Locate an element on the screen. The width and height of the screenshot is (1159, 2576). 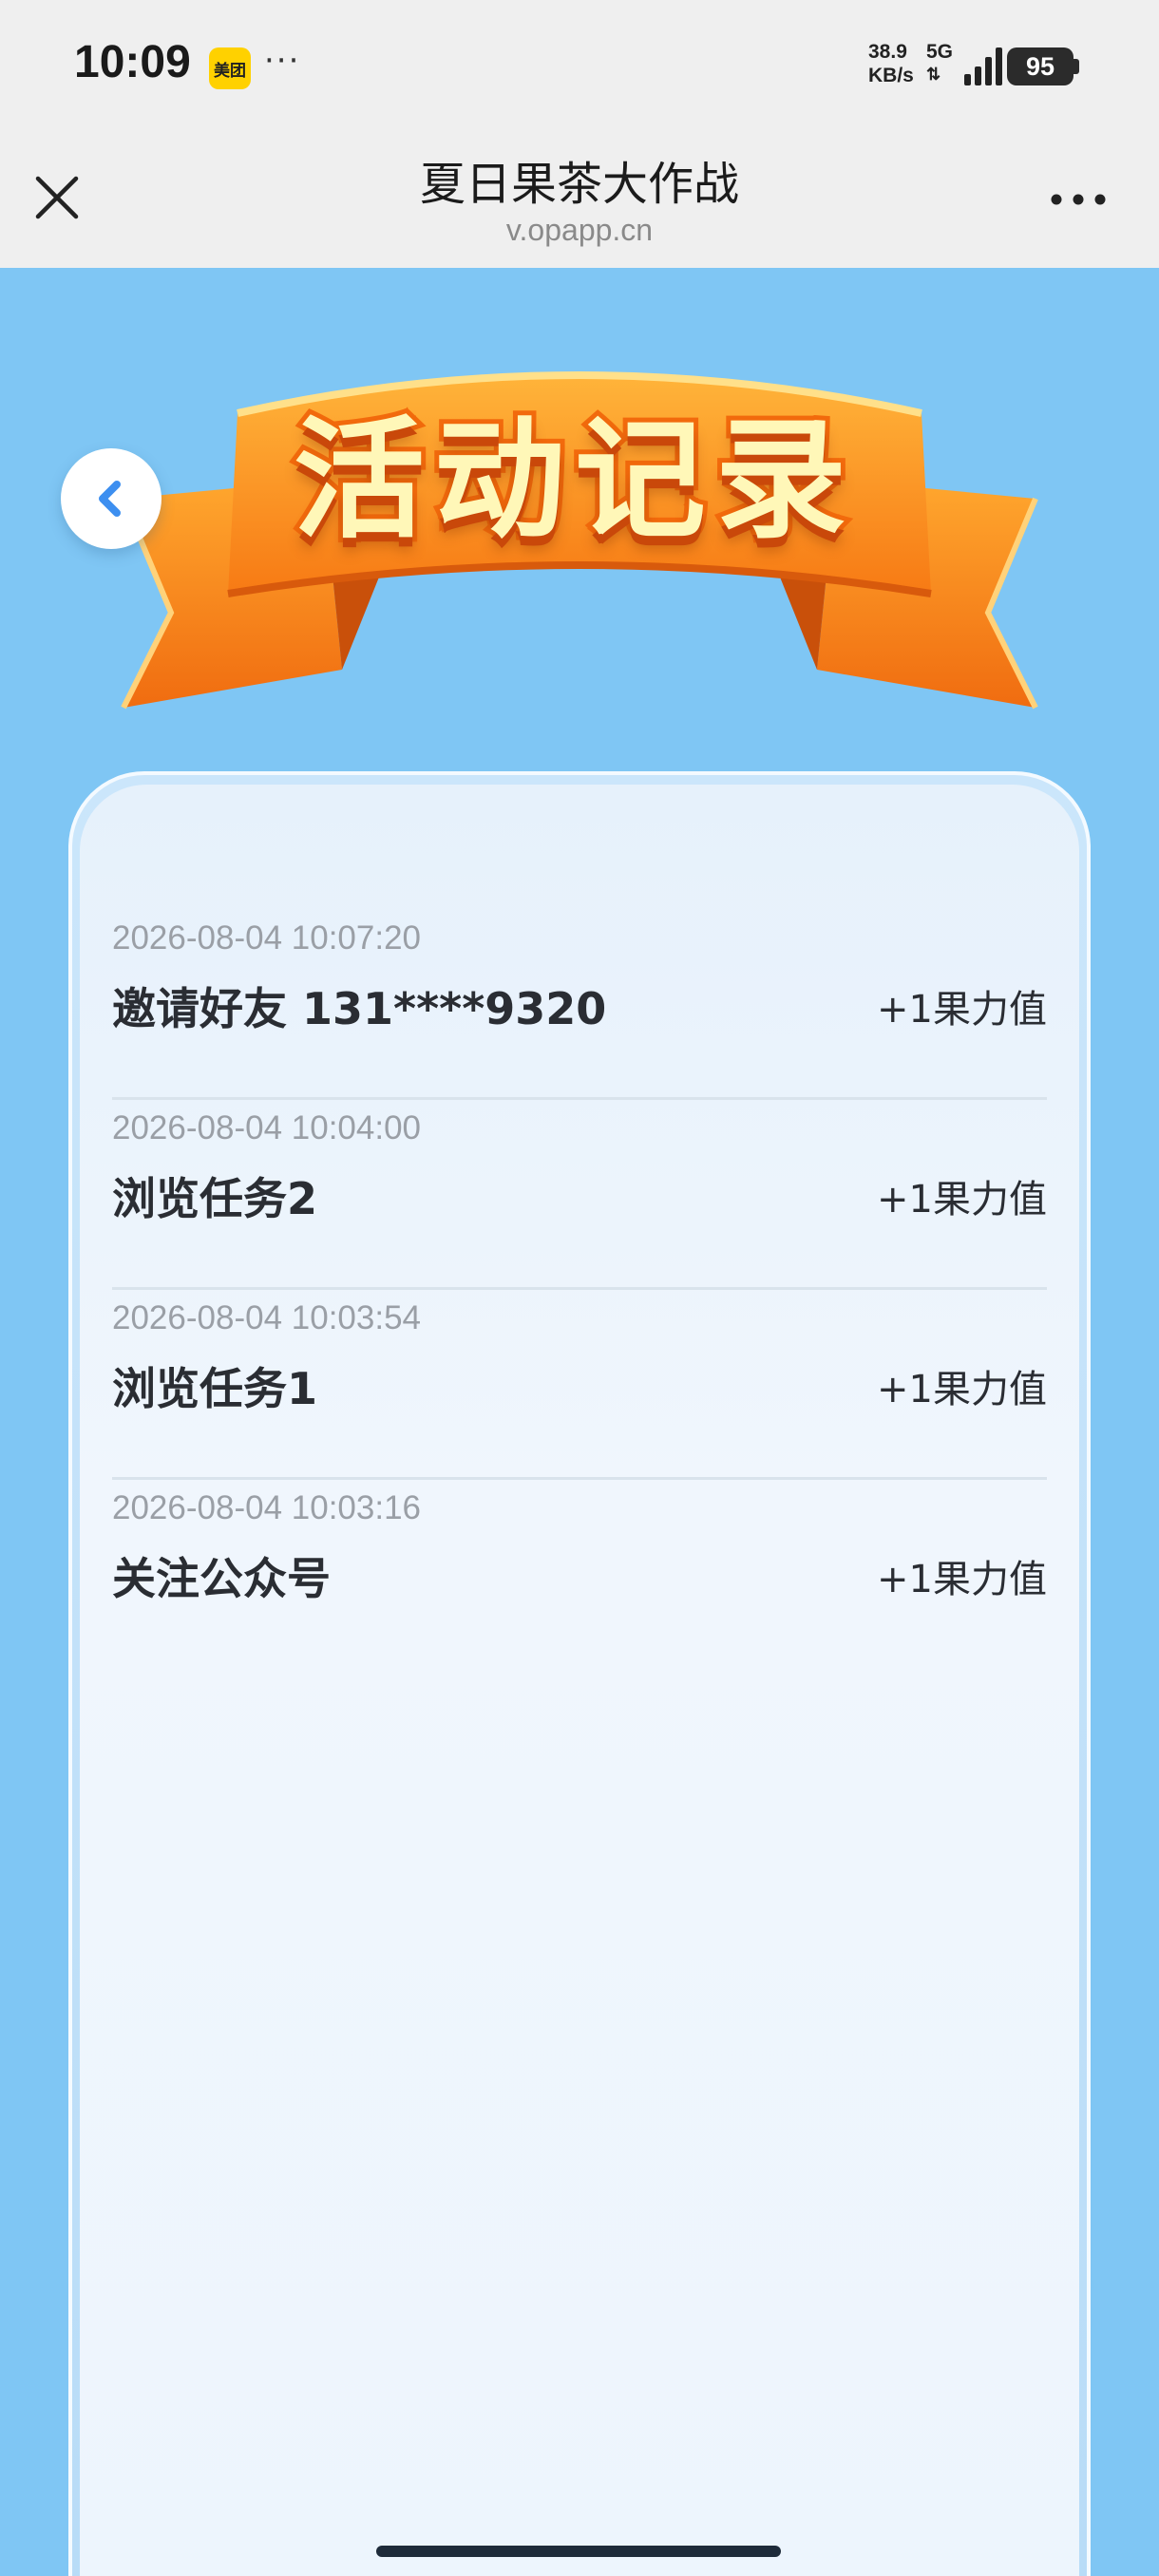
record-item: 2026-08-04 10:04:00 浏览任务2 +1果力值 is located at coordinates (579, 1195).